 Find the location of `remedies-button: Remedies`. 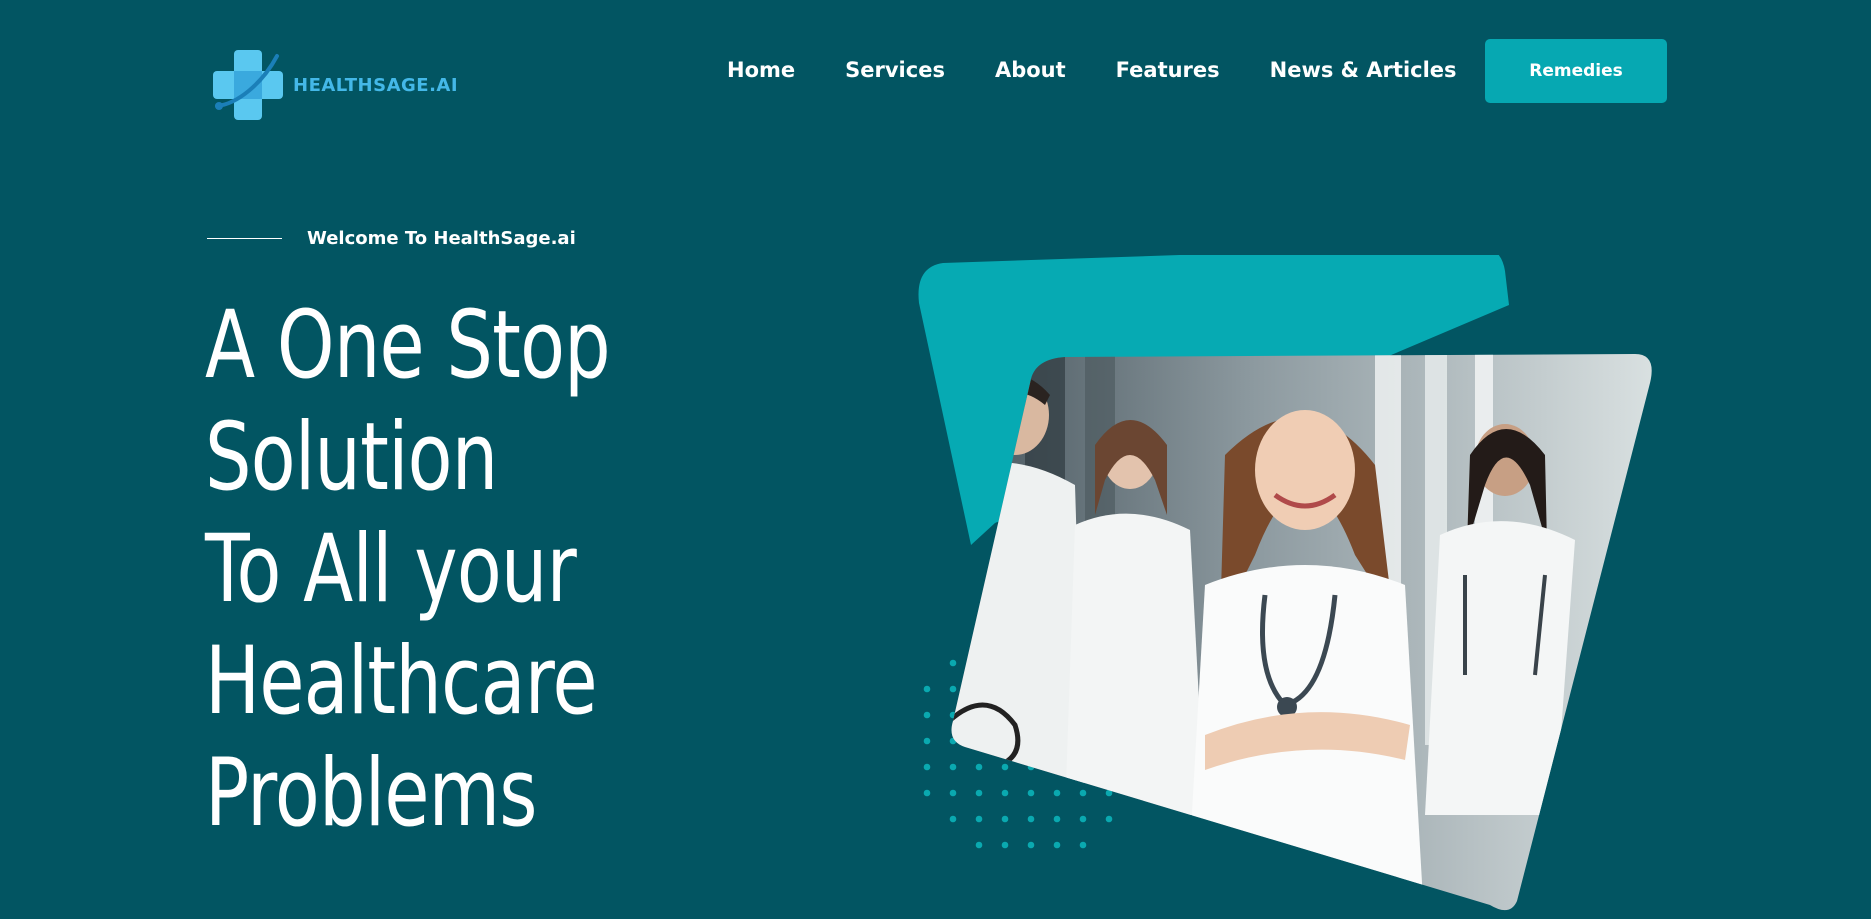

remedies-button: Remedies is located at coordinates (1576, 71).